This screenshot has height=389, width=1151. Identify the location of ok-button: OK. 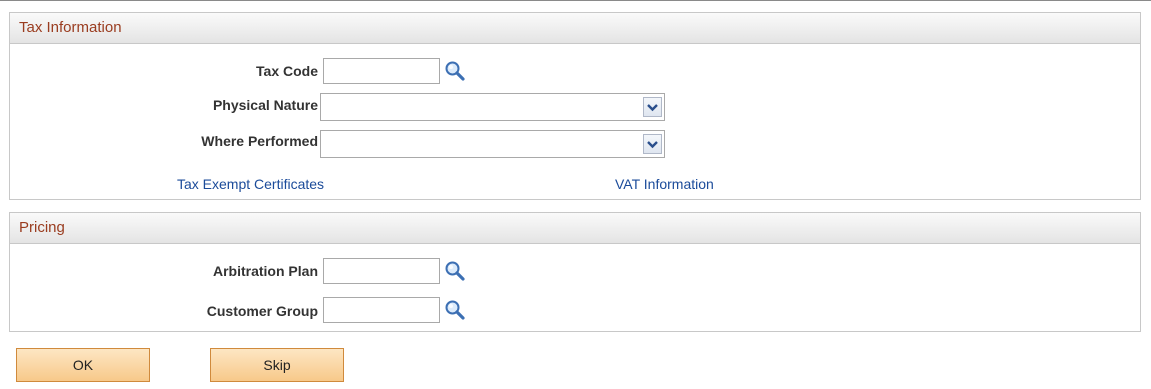
(83, 365).